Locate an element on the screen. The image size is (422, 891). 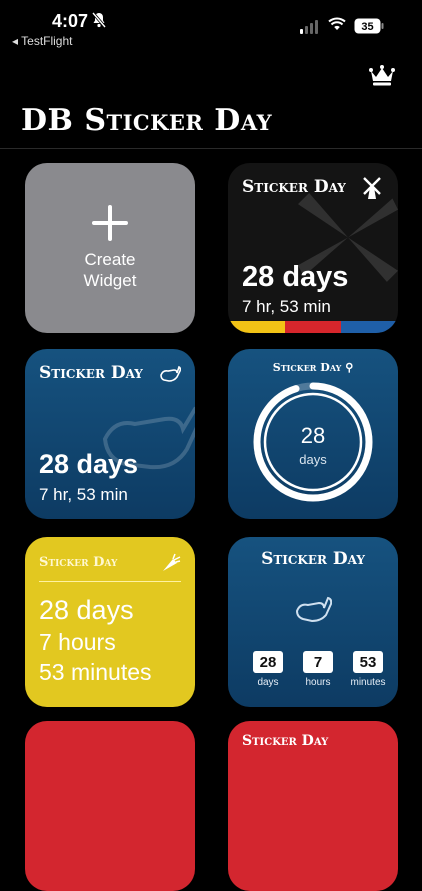
create-widget-button: Create Widget is located at coordinates (110, 248).